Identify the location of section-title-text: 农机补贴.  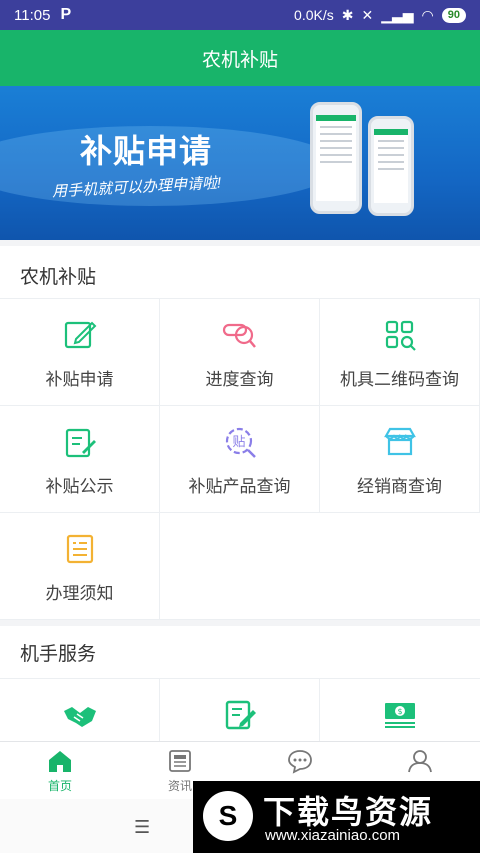
(58, 277).